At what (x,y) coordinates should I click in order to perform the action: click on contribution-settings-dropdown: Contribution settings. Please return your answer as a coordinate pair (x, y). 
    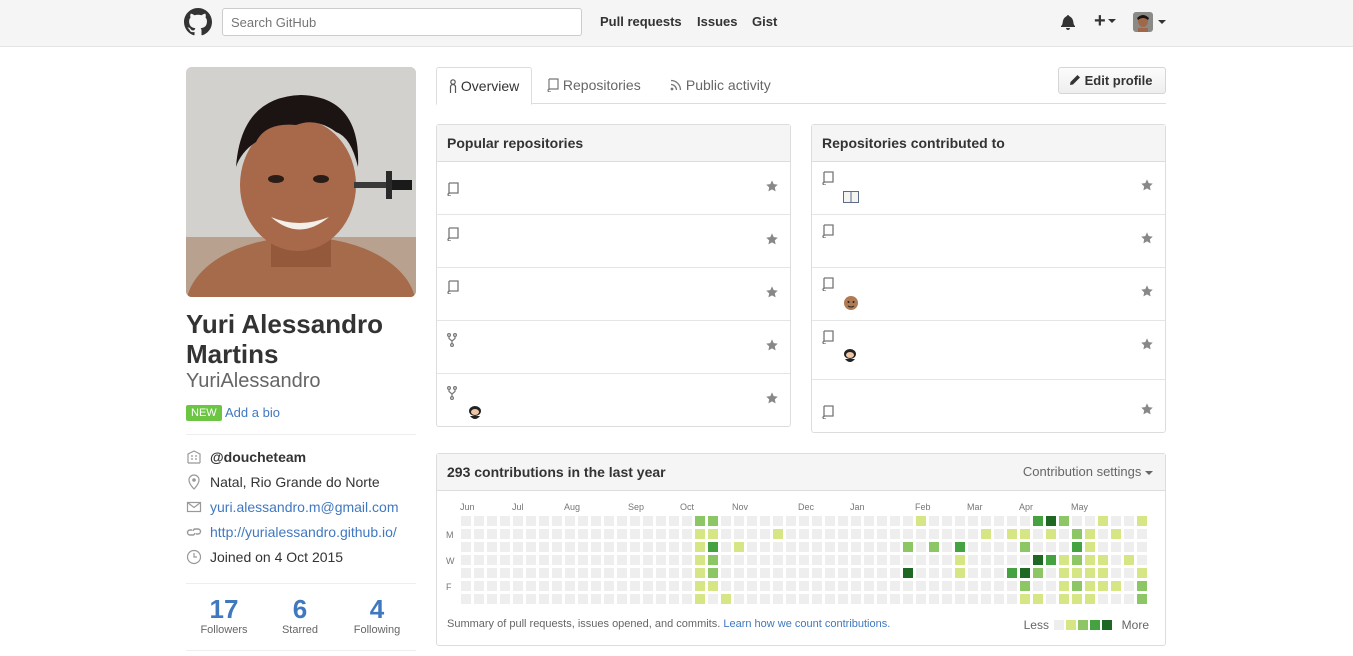
    Looking at the image, I should click on (1088, 471).